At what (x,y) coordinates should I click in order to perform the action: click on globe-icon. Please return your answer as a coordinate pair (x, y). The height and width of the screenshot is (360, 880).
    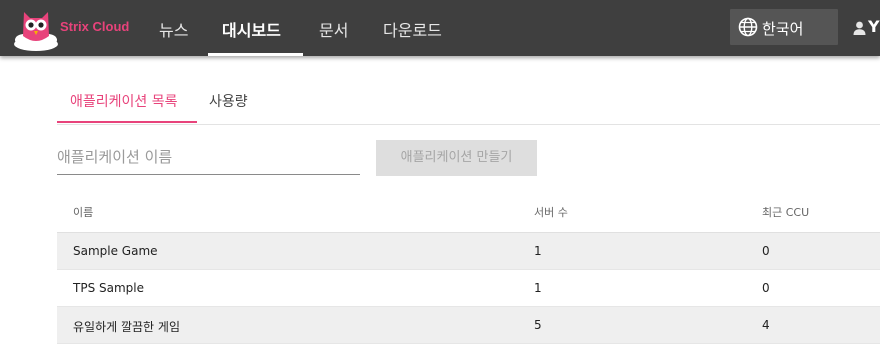
    Looking at the image, I should click on (748, 27).